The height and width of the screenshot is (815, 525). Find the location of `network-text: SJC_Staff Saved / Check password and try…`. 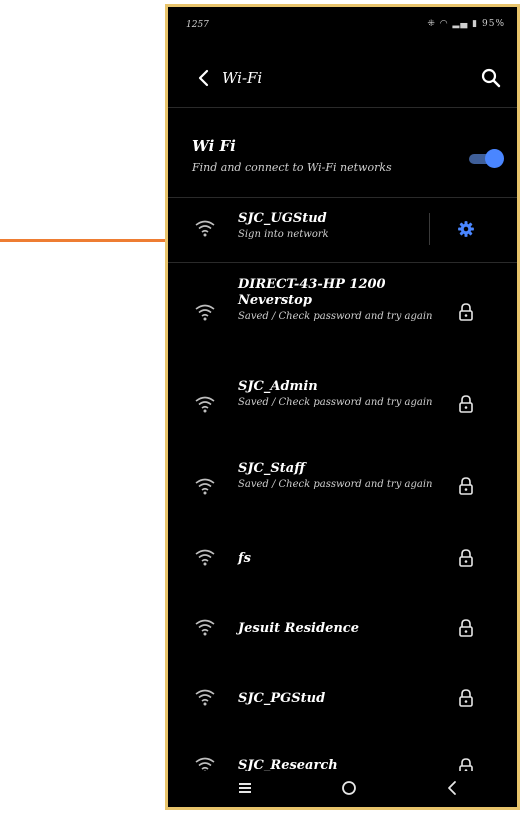

network-text: SJC_Staff Saved / Check password and try… is located at coordinates (338, 476).